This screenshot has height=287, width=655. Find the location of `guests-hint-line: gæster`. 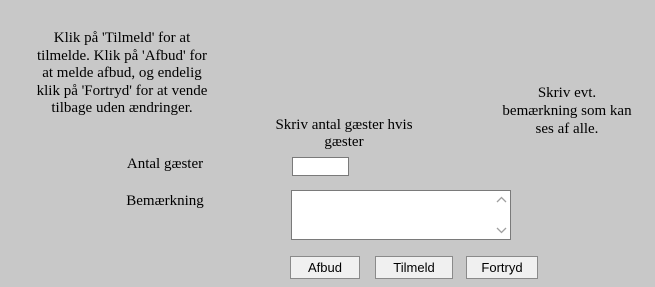

guests-hint-line: gæster is located at coordinates (344, 142).